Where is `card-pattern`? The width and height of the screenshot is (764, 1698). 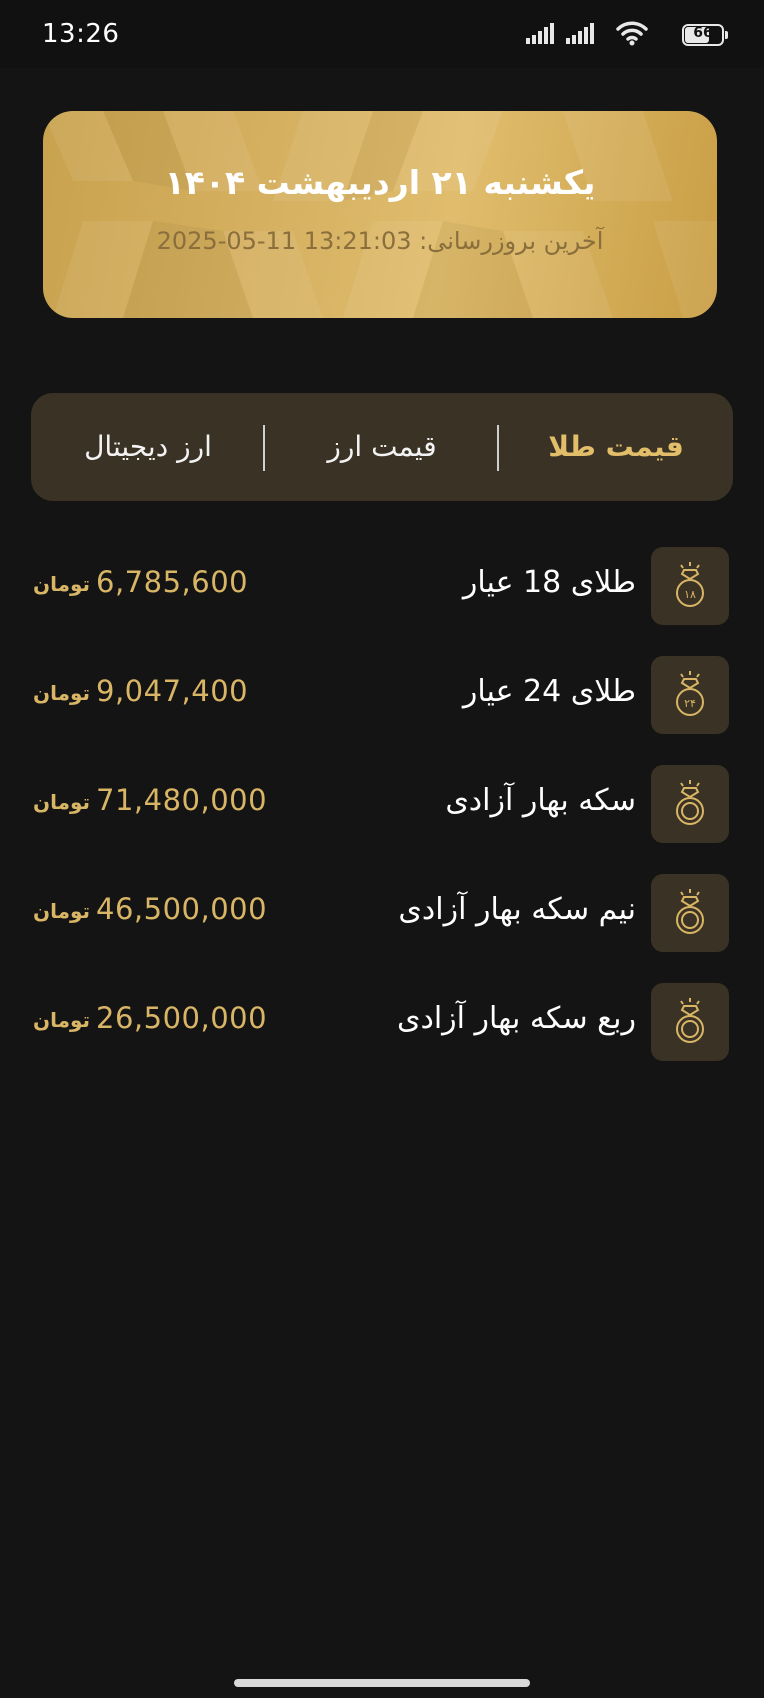
card-pattern is located at coordinates (380, 214).